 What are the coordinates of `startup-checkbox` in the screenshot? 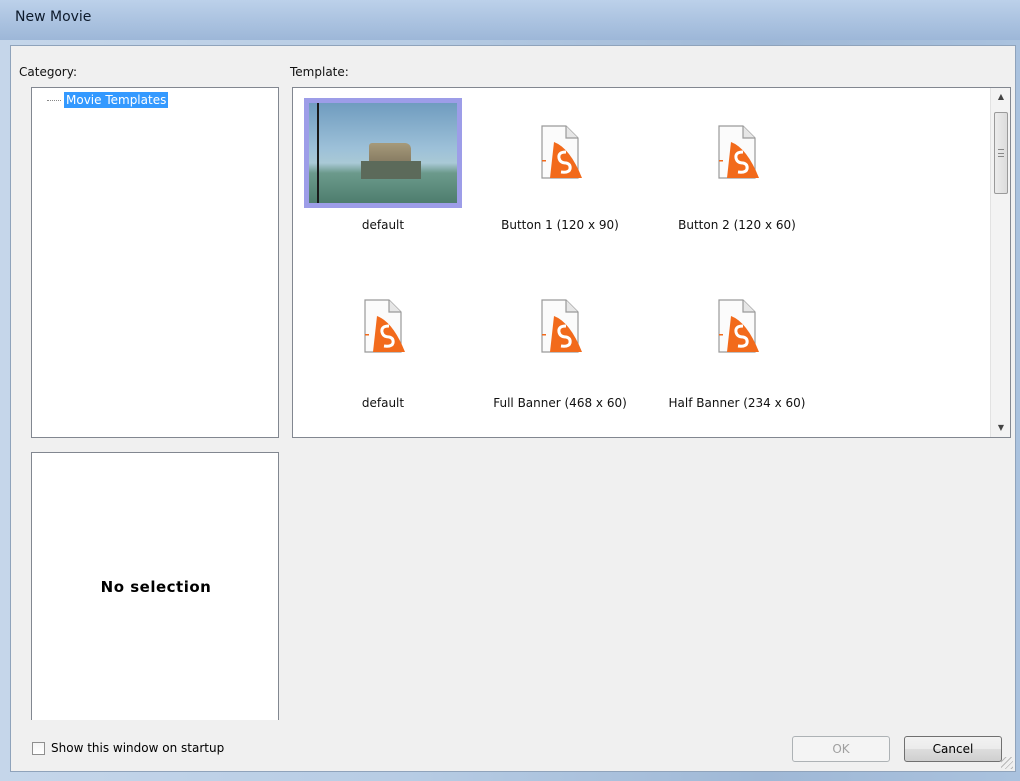 It's located at (38, 748).